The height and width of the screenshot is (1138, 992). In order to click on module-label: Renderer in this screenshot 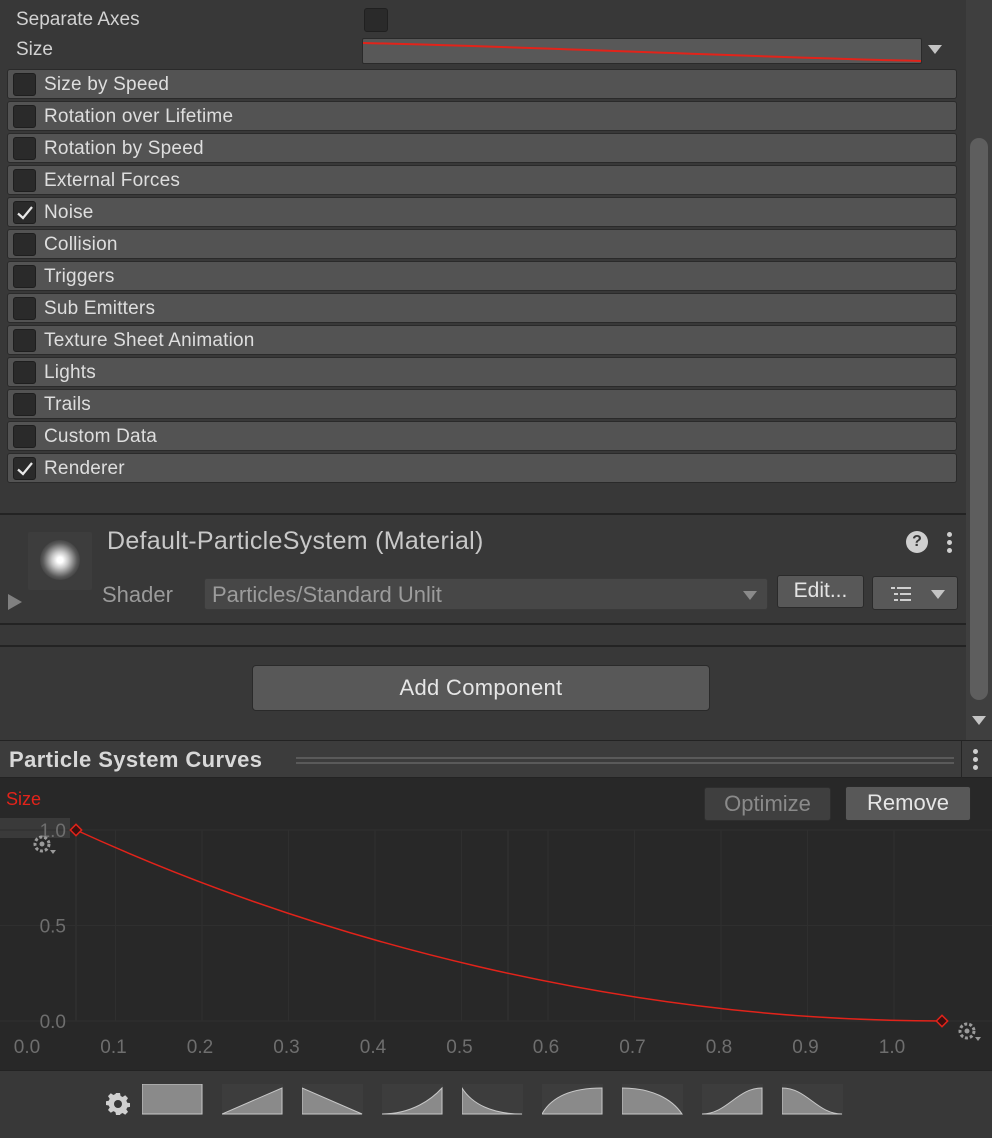, I will do `click(84, 468)`.